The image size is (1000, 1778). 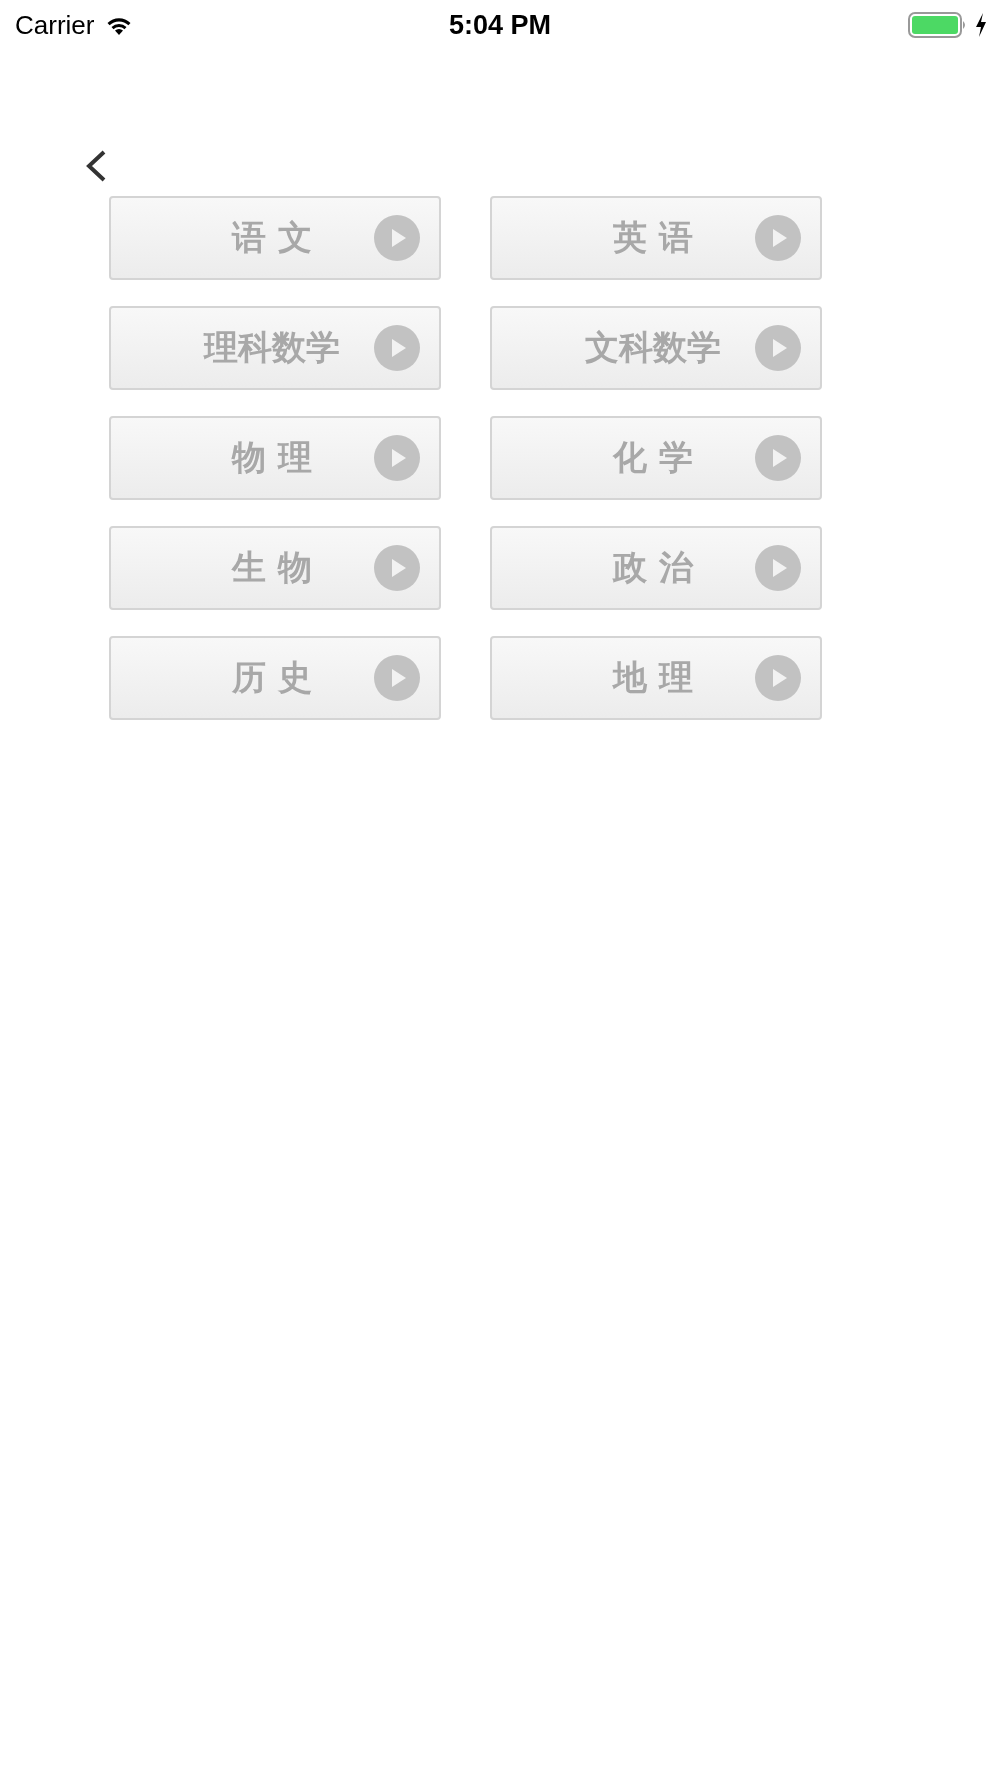 What do you see at coordinates (656, 348) in the screenshot?
I see `subject-button: 文科数学` at bounding box center [656, 348].